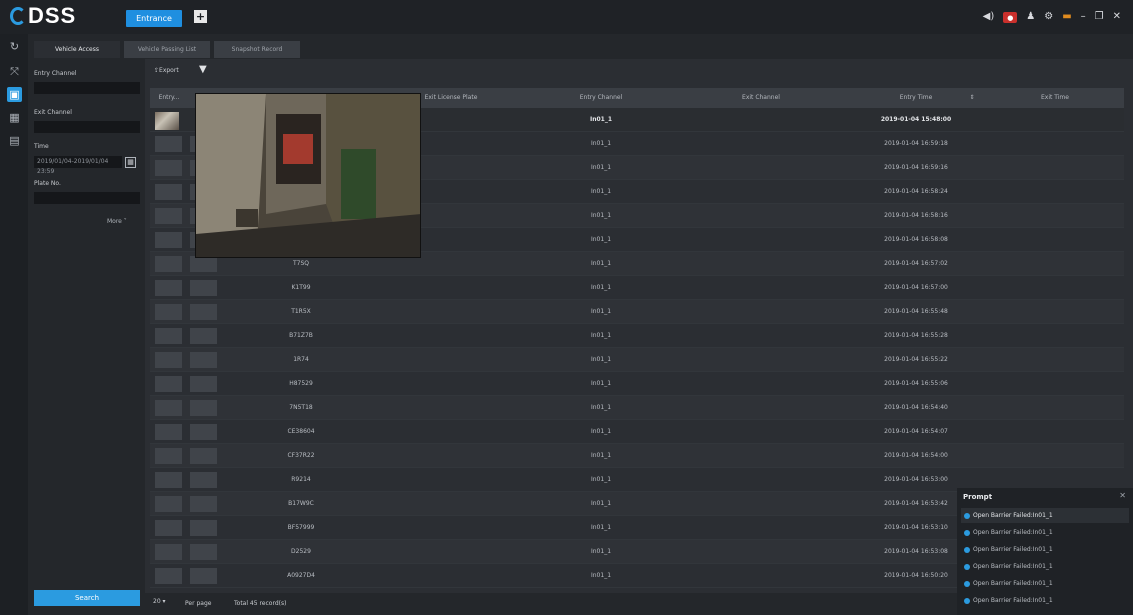 The height and width of the screenshot is (615, 1133). What do you see at coordinates (1055, 98) in the screenshot?
I see `col-exit-time: Exit Time` at bounding box center [1055, 98].